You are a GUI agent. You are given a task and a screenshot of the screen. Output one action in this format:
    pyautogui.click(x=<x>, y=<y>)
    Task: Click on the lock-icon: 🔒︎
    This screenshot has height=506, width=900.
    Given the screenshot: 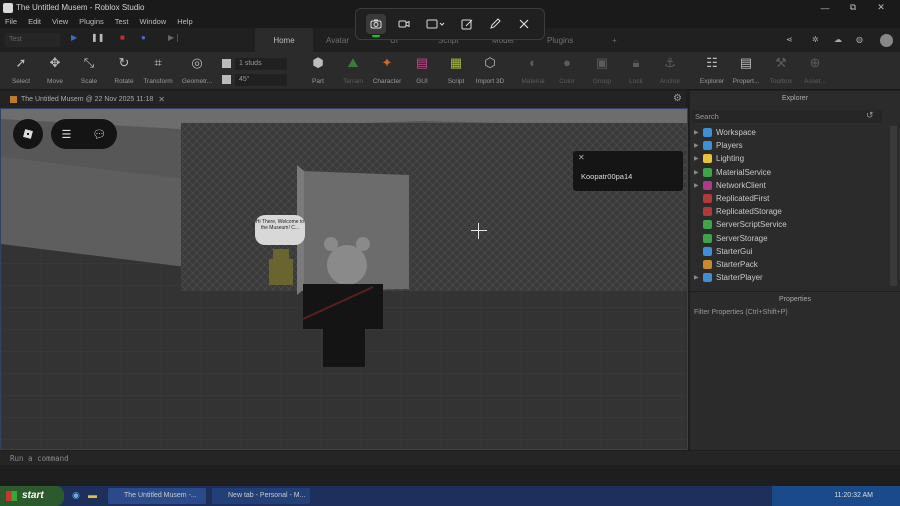 What is the action you would take?
    pyautogui.click(x=636, y=62)
    